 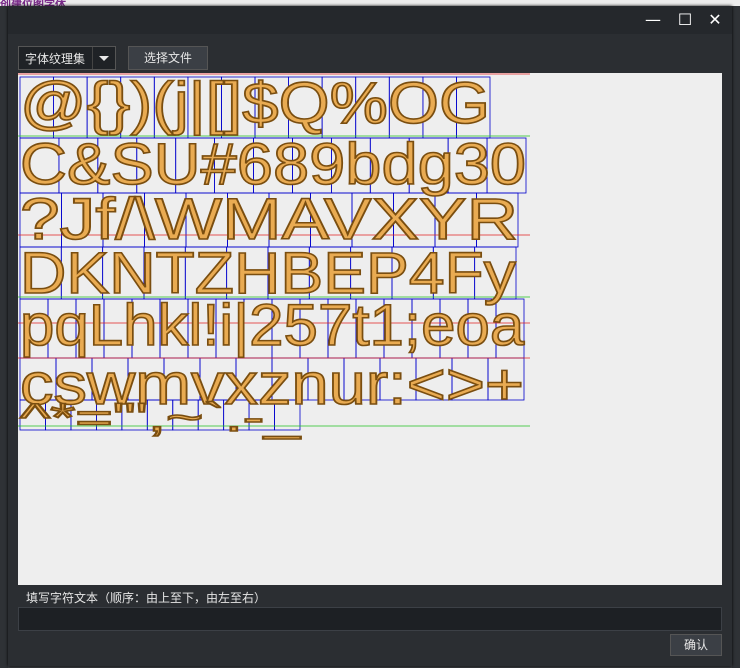 What do you see at coordinates (696, 645) in the screenshot?
I see `confirm-button: 确认` at bounding box center [696, 645].